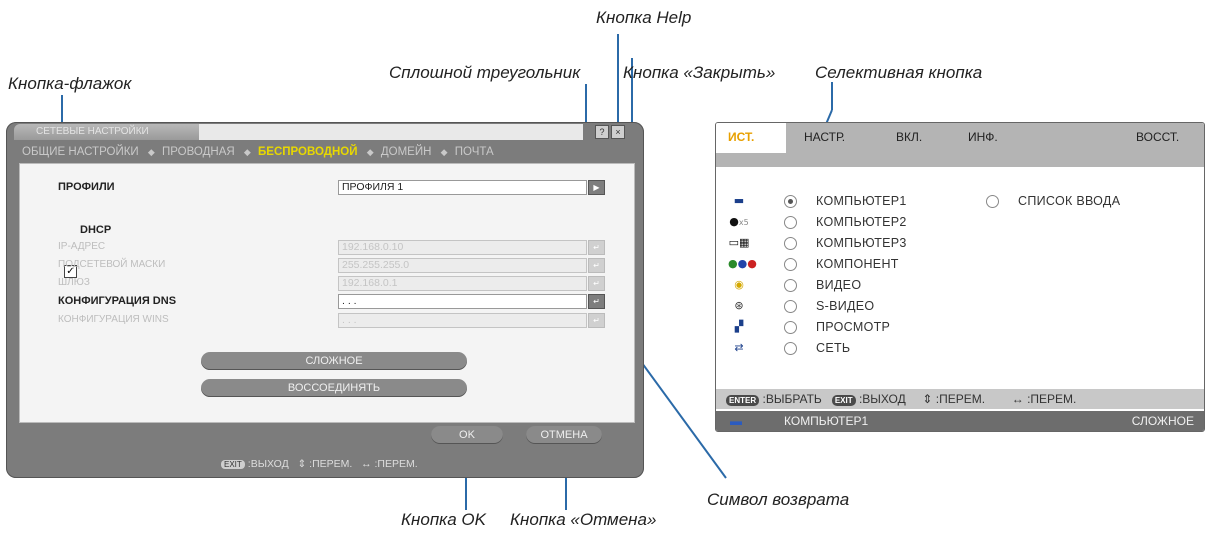 Image resolution: width=1226 pixels, height=533 pixels. What do you see at coordinates (462, 301) in the screenshot?
I see `dns-config-field: . . .` at bounding box center [462, 301].